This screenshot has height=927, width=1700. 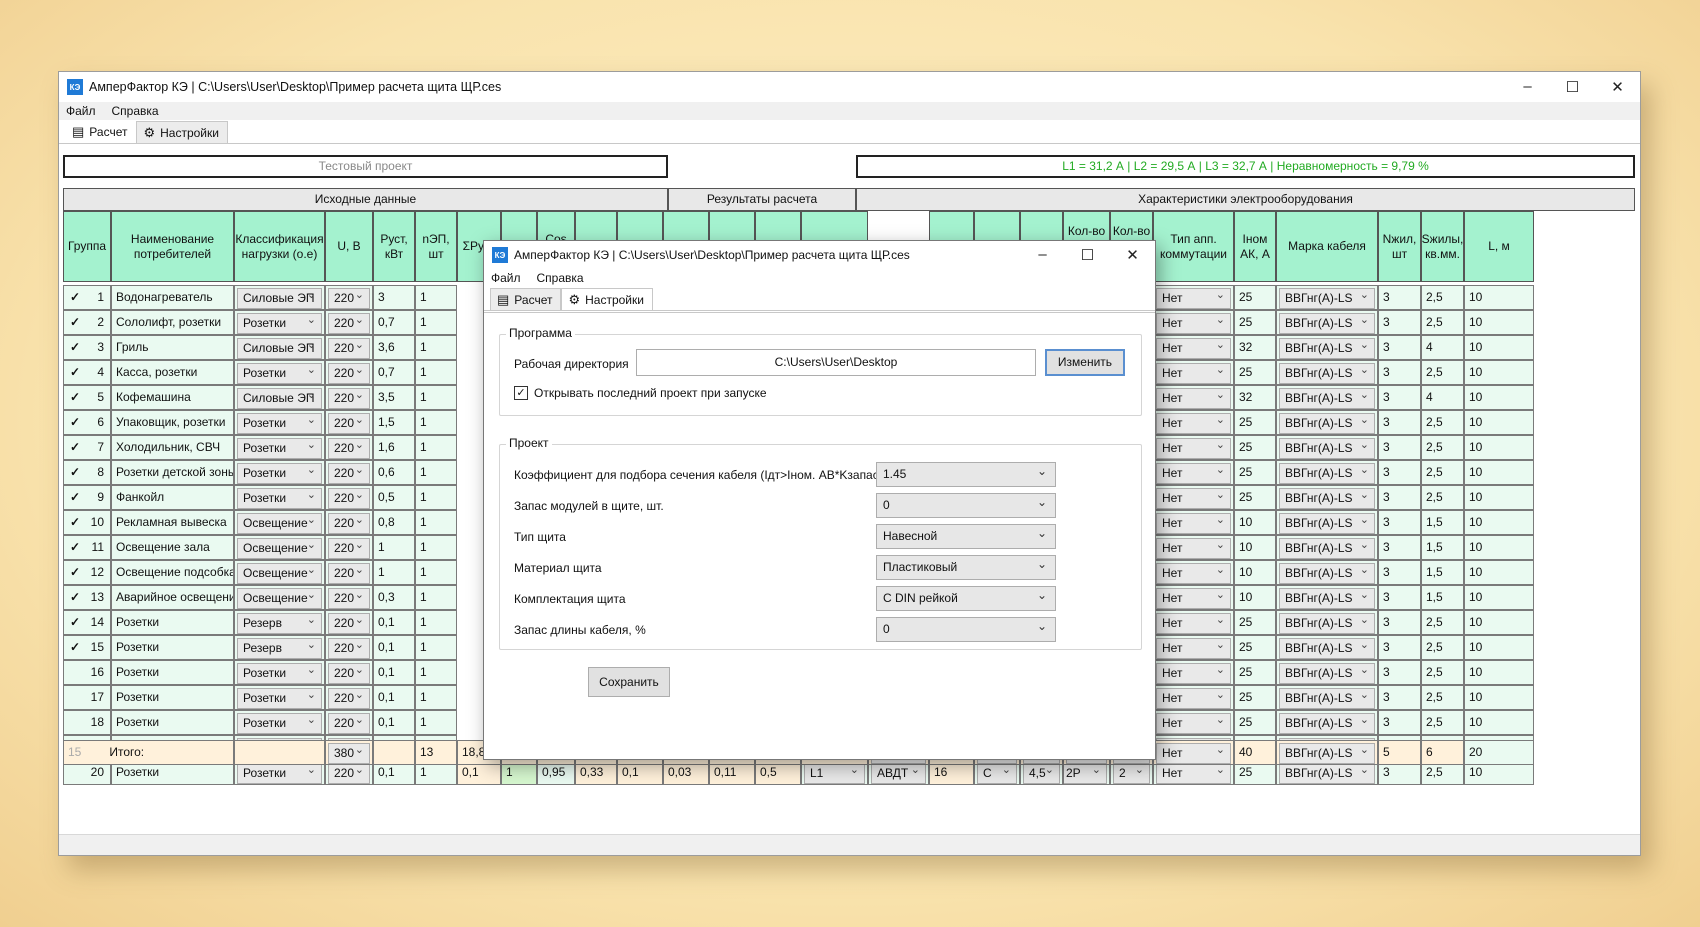 I want to click on dialog-menu-help: Справка, so click(x=560, y=278).